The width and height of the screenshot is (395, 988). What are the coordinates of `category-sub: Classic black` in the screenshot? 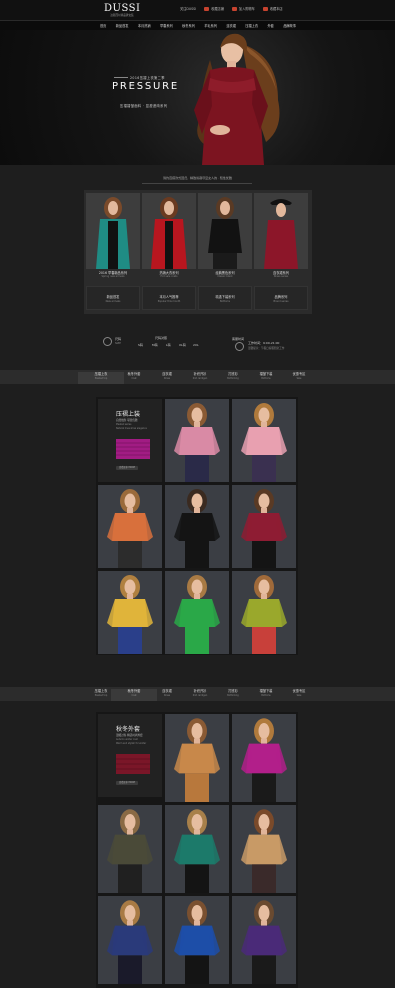 It's located at (225, 276).